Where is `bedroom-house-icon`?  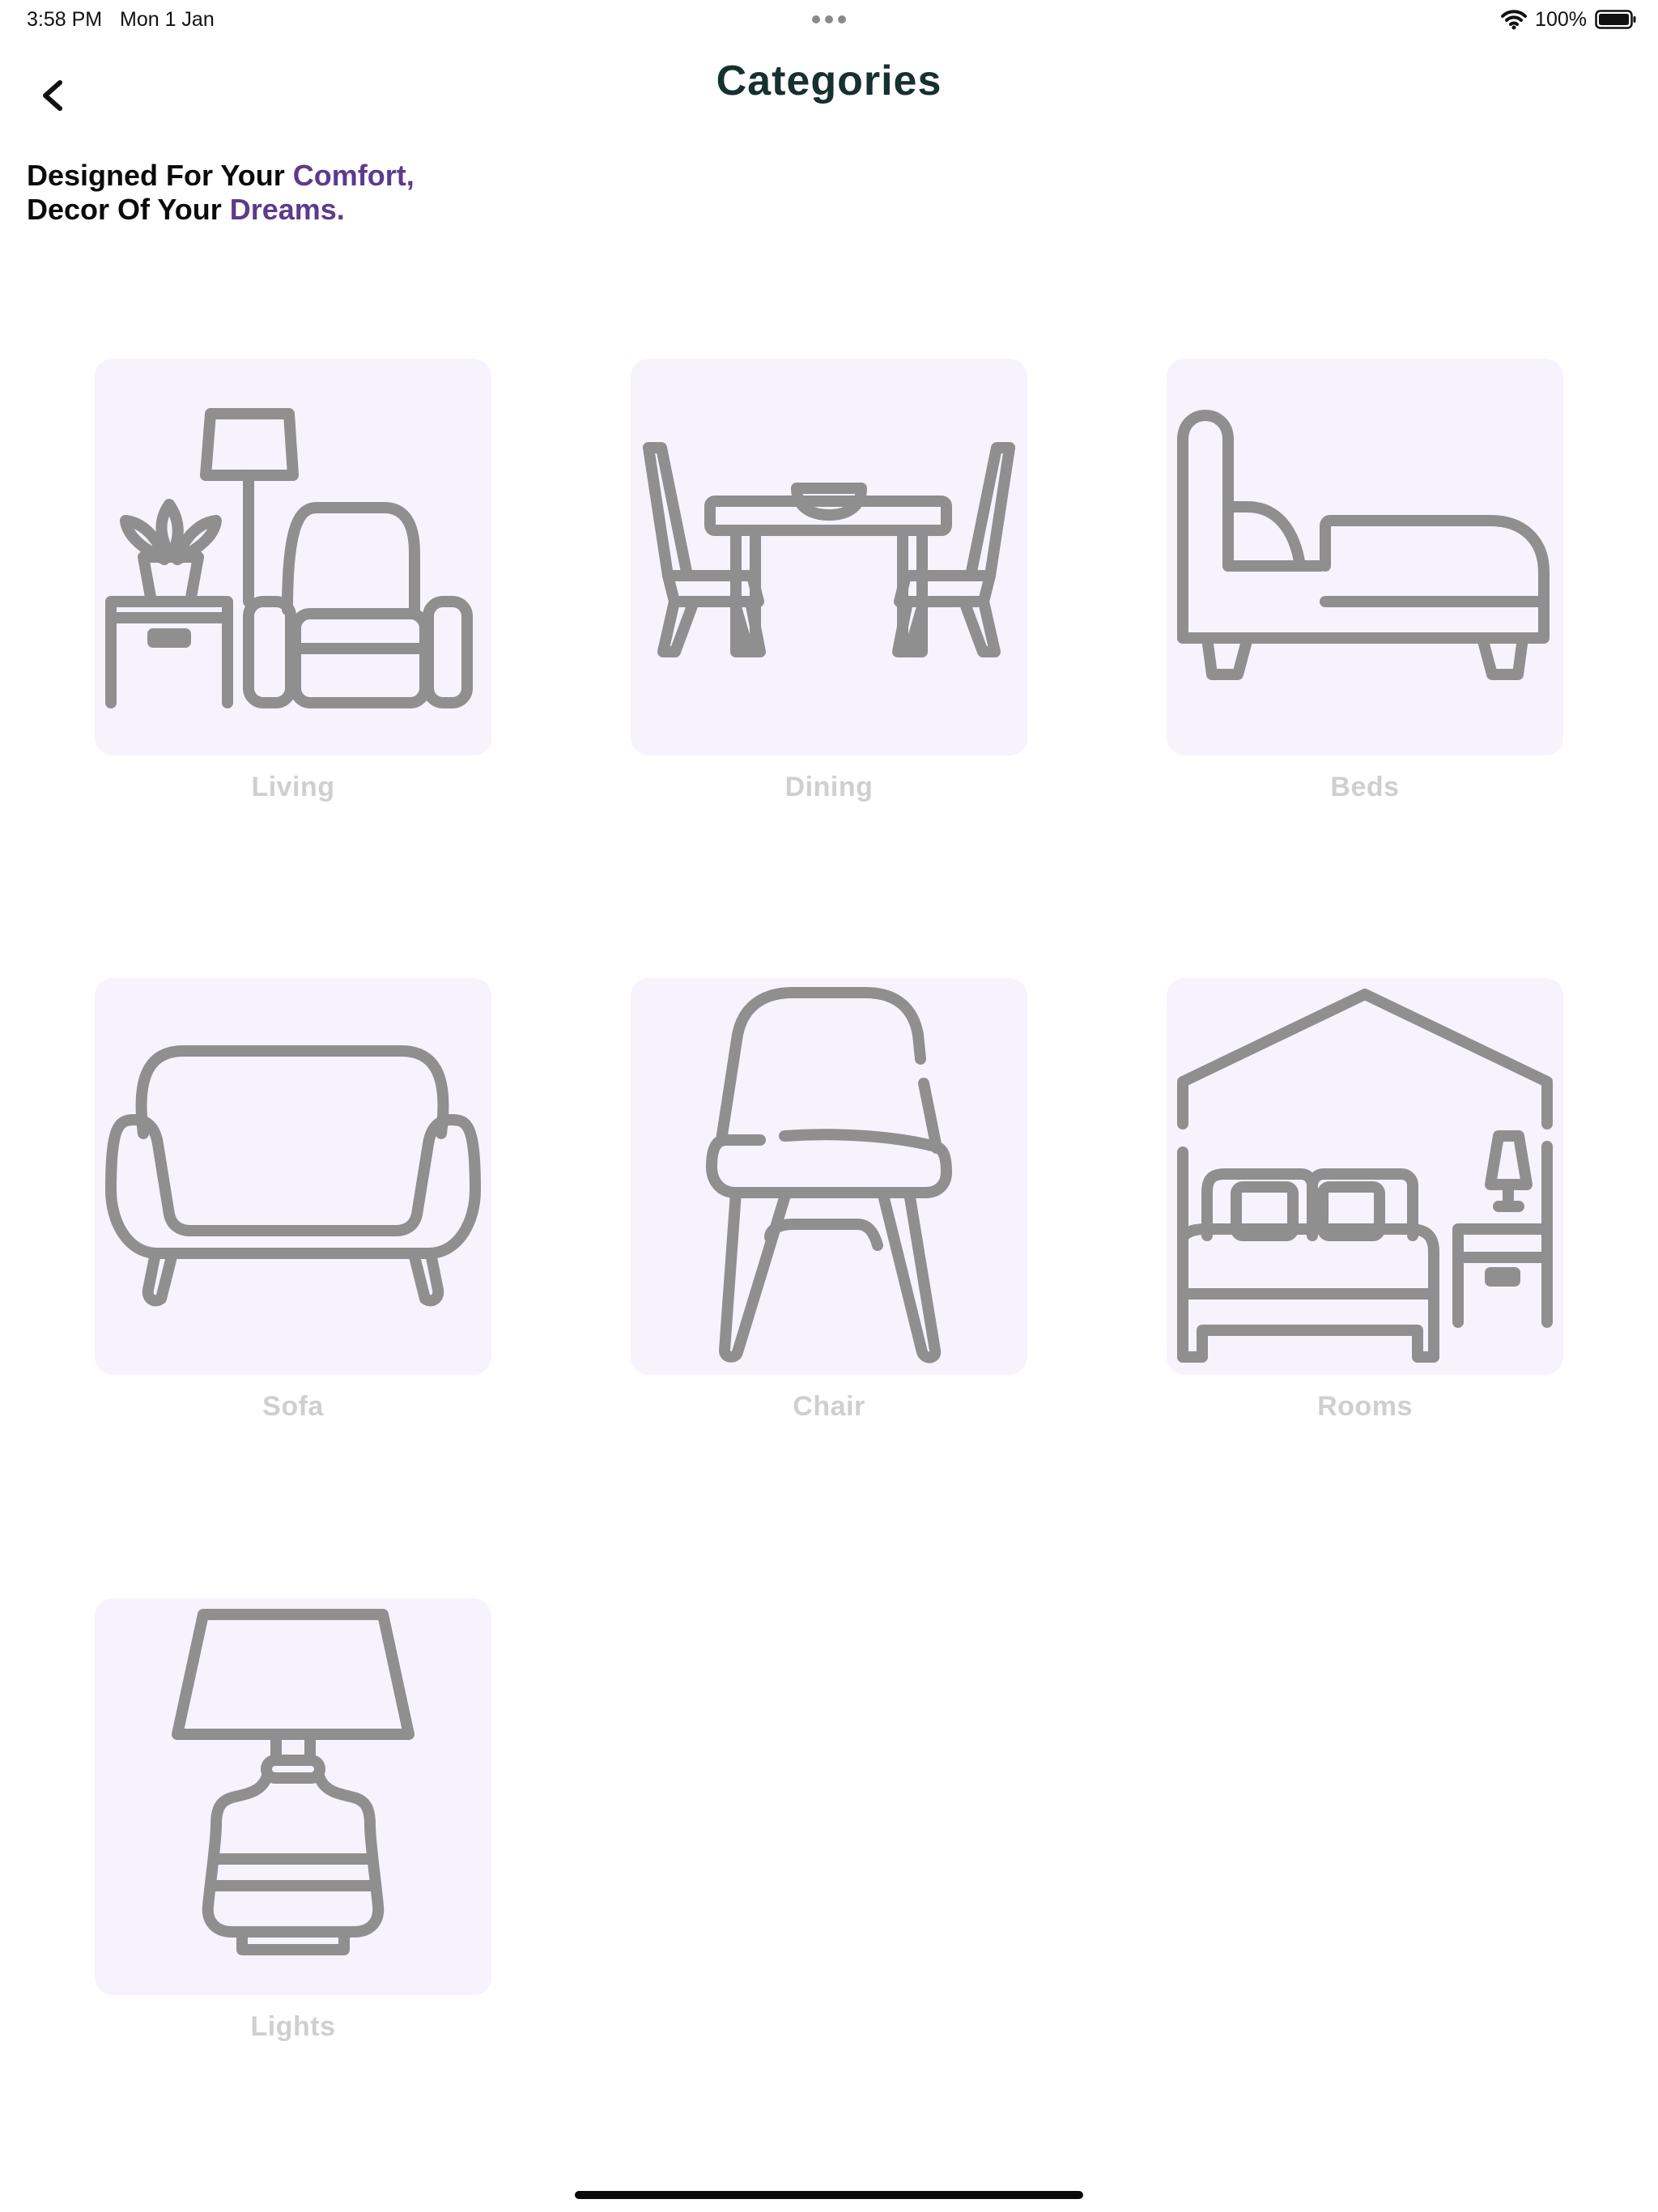 bedroom-house-icon is located at coordinates (1365, 1176).